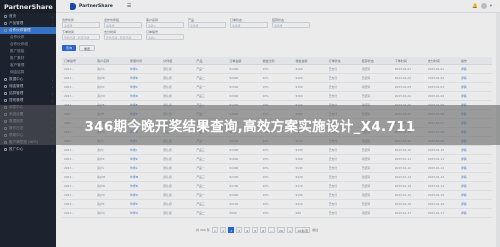 This screenshot has height=247, width=500. Describe the element at coordinates (28, 58) in the screenshot. I see `sidebar-item: 推广素材` at that location.